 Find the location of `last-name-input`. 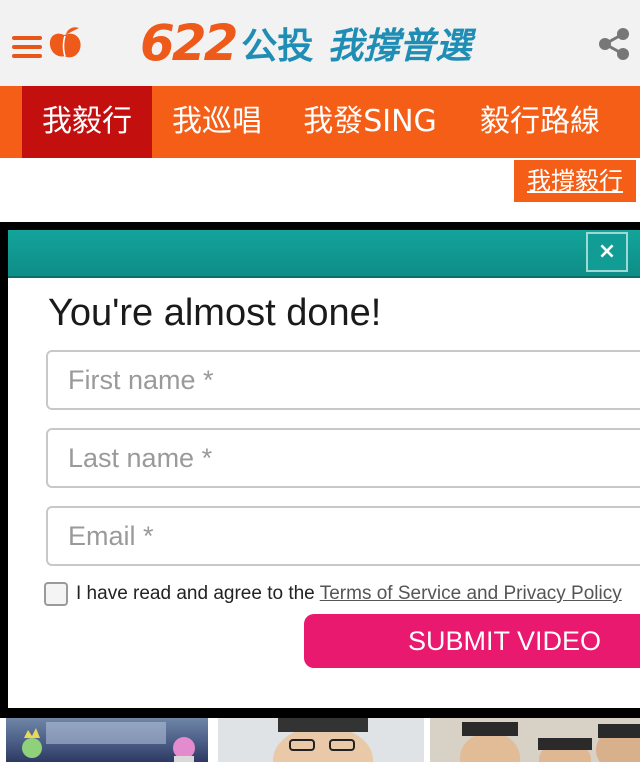

last-name-input is located at coordinates (344, 458).